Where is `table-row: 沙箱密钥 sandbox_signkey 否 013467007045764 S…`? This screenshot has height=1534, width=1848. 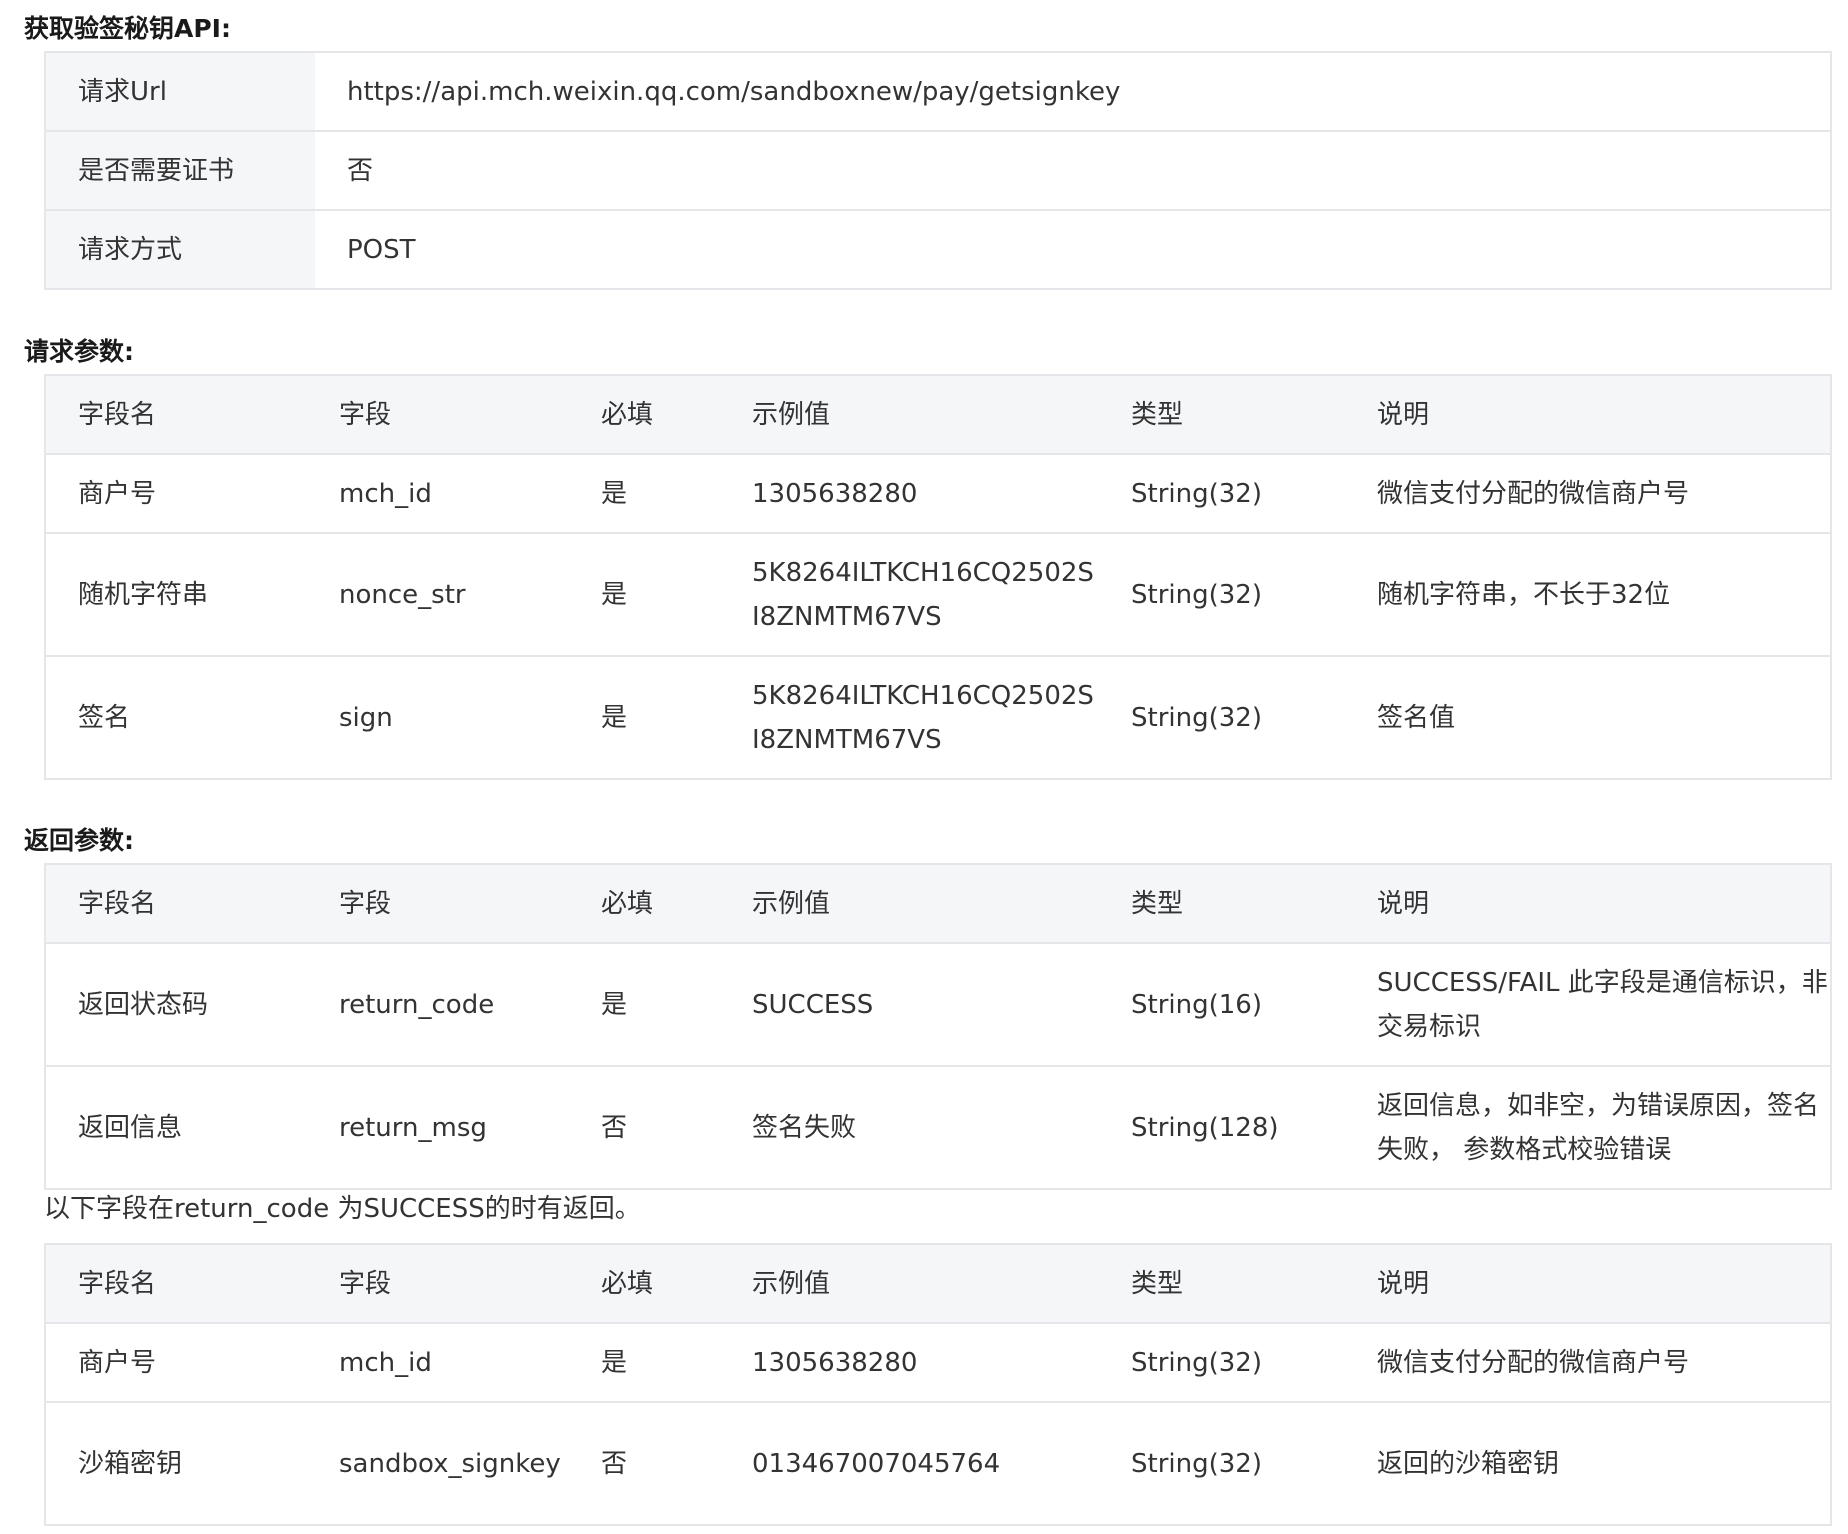 table-row: 沙箱密钥 sandbox_signkey 否 013467007045764 S… is located at coordinates (938, 1463).